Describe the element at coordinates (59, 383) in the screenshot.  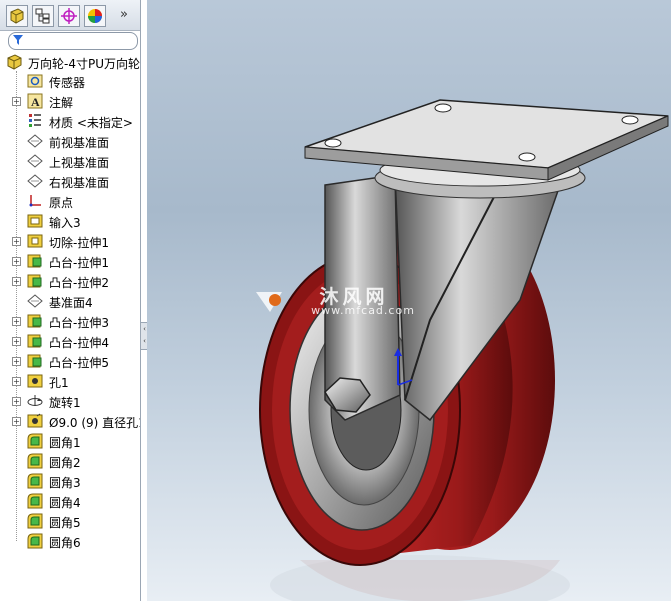
I see `tree-item-label: 孔1` at that location.